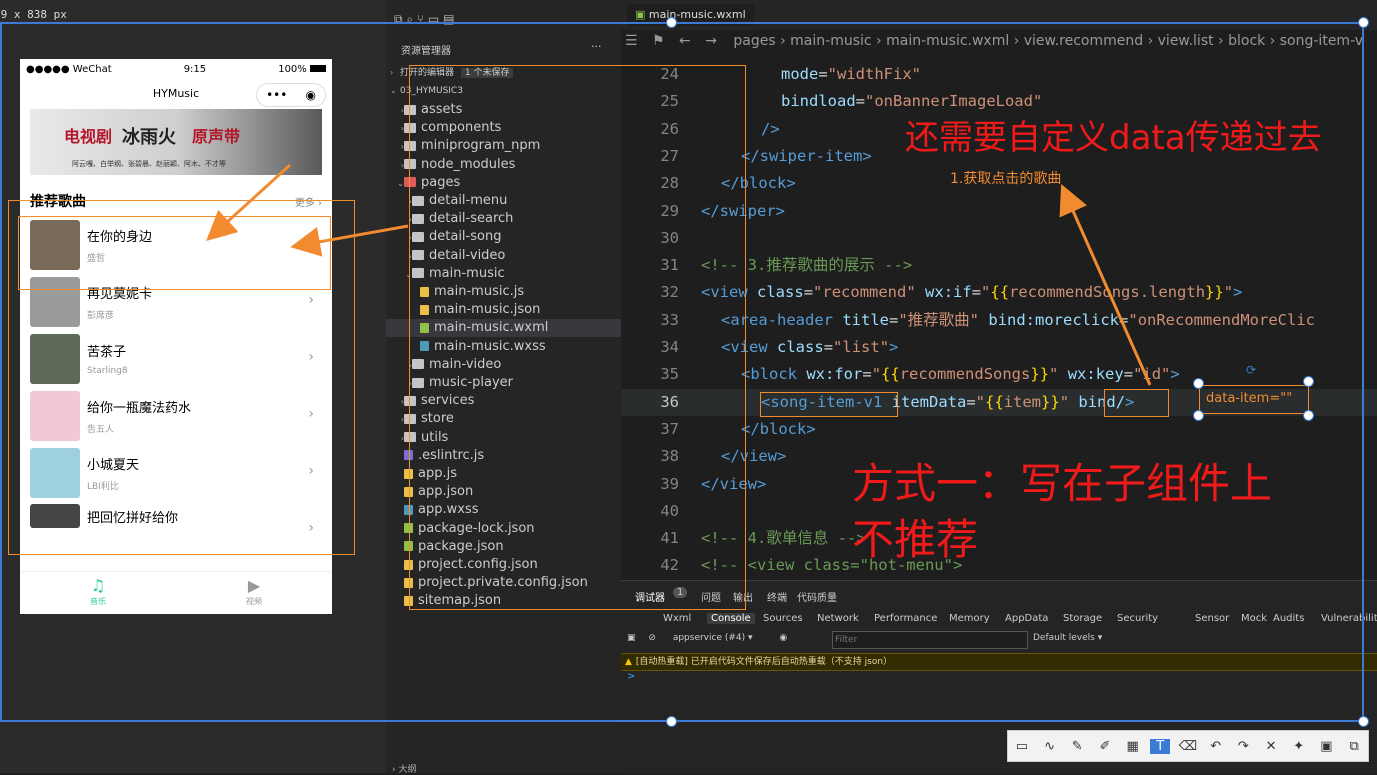  Describe the element at coordinates (671, 22) in the screenshot. I see `frame-handle-top` at that location.